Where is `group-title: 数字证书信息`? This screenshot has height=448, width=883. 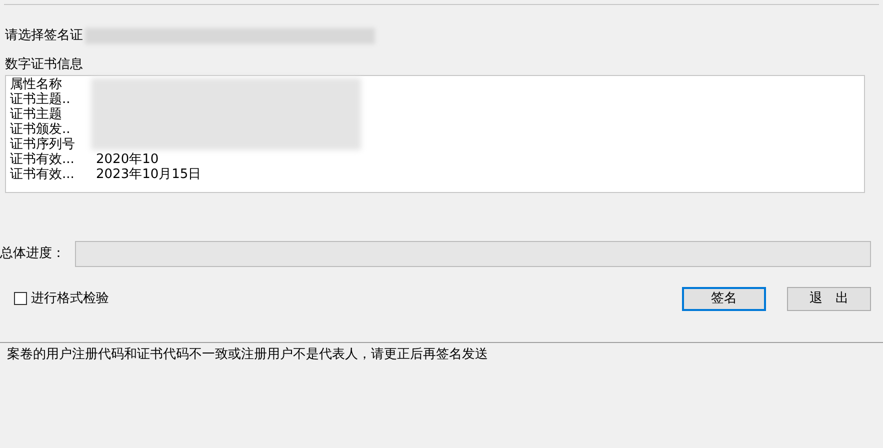
group-title: 数字证书信息 is located at coordinates (44, 64).